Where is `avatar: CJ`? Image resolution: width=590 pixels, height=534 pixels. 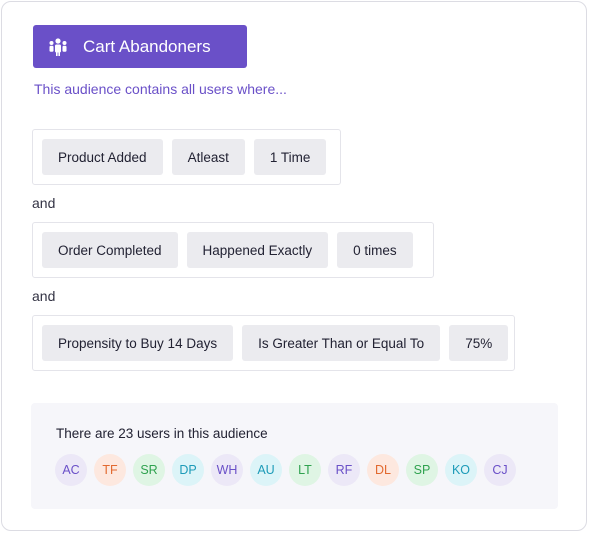
avatar: CJ is located at coordinates (500, 470).